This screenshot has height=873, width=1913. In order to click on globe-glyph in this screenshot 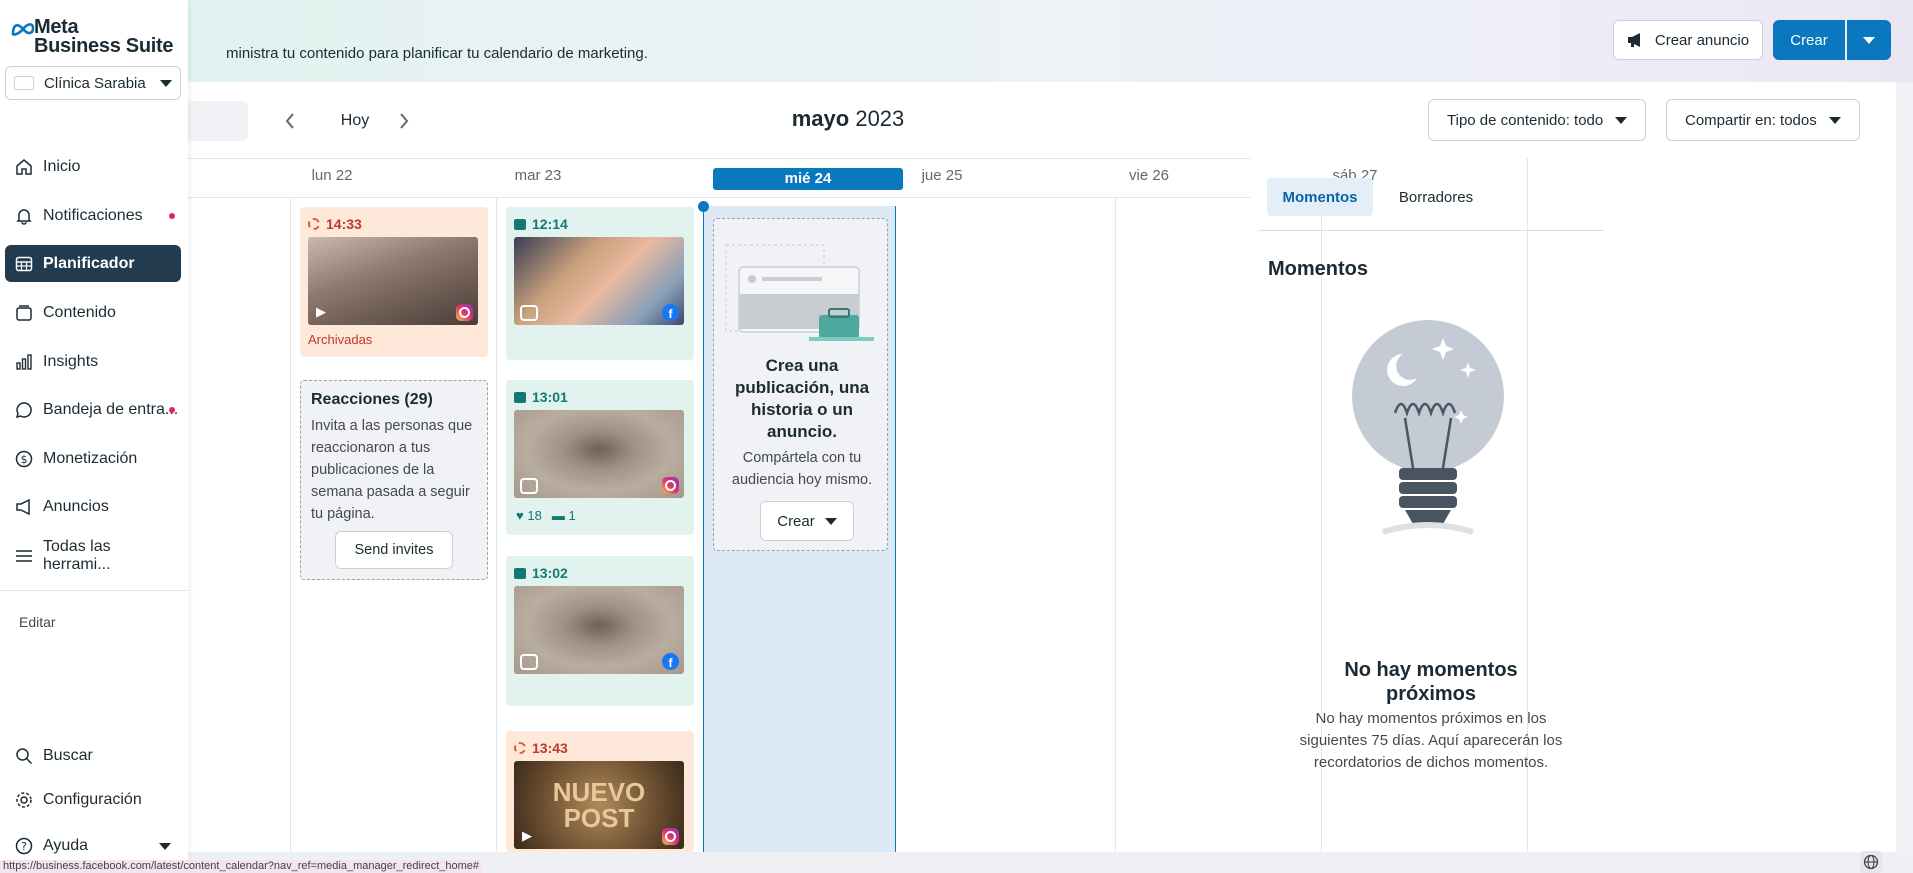, I will do `click(1871, 862)`.